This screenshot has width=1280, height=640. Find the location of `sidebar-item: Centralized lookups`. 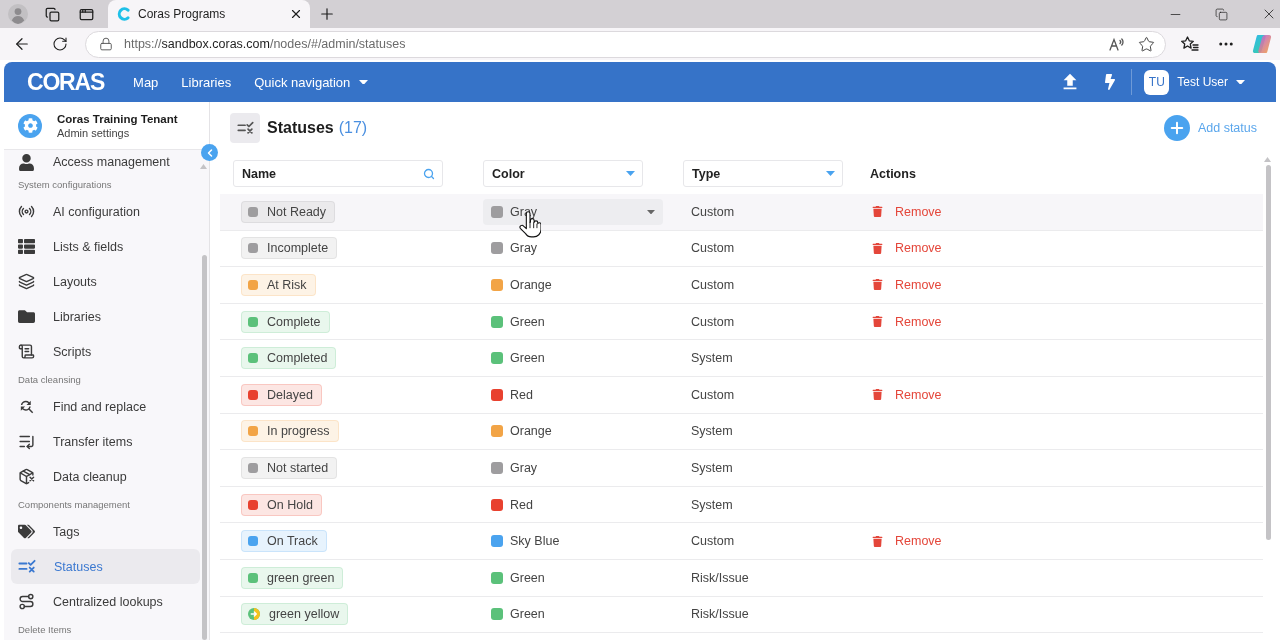

sidebar-item: Centralized lookups is located at coordinates (105, 601).